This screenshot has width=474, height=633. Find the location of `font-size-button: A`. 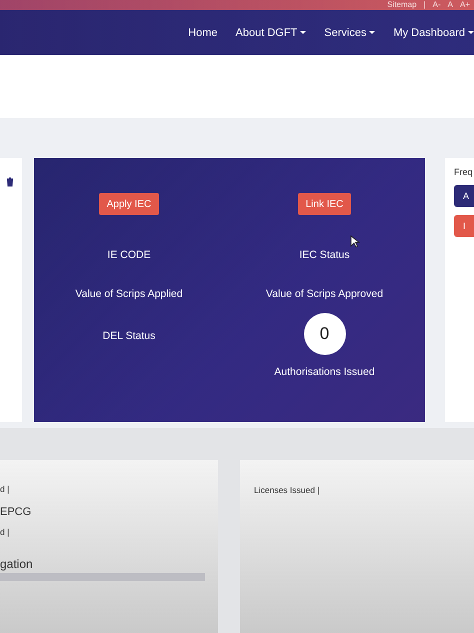

font-size-button: A is located at coordinates (450, 5).